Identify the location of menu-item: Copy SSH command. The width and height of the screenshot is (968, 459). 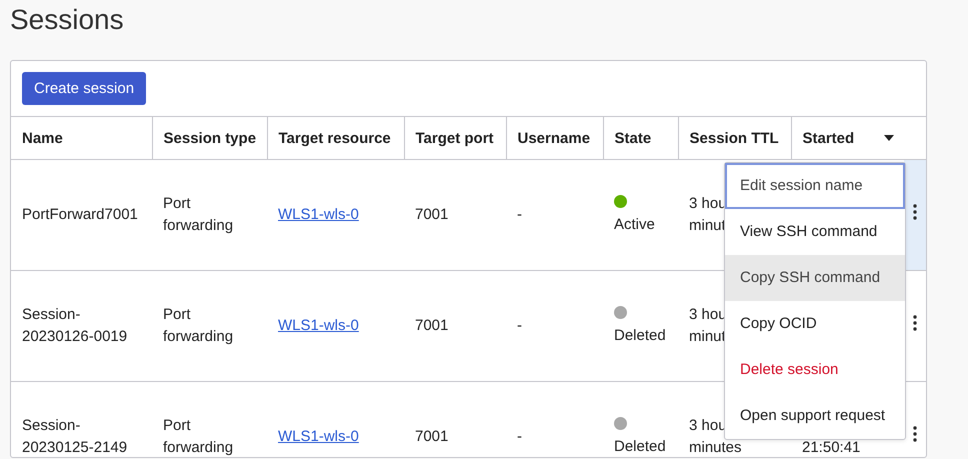
(815, 278).